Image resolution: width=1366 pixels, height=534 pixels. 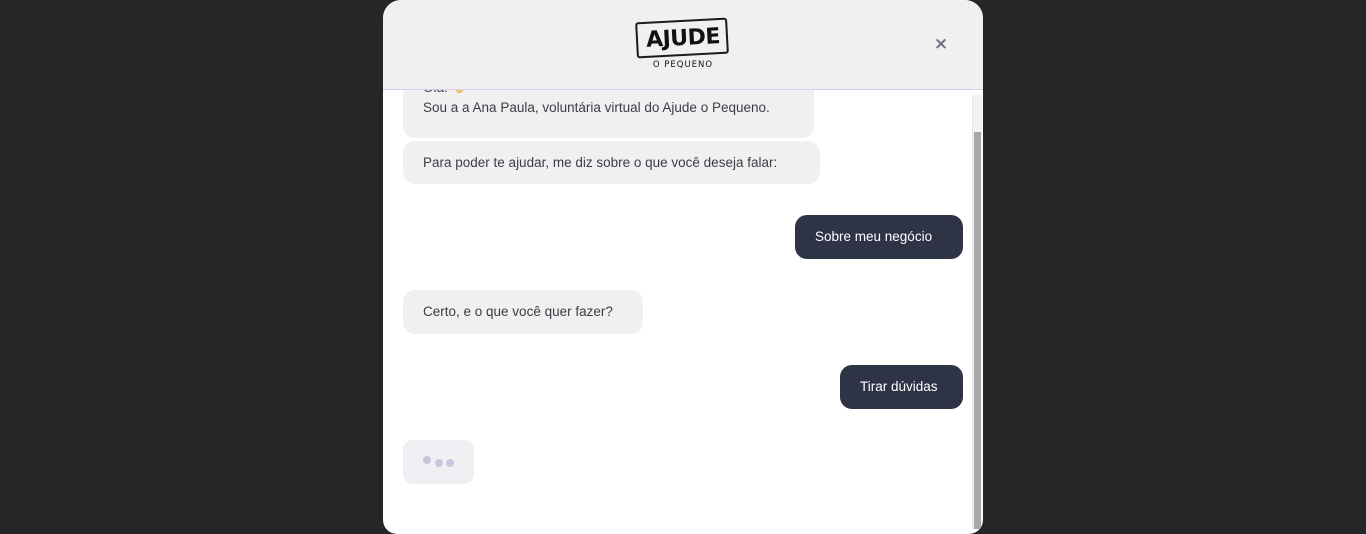 I want to click on user-message: Tirar dúvidas, so click(x=901, y=387).